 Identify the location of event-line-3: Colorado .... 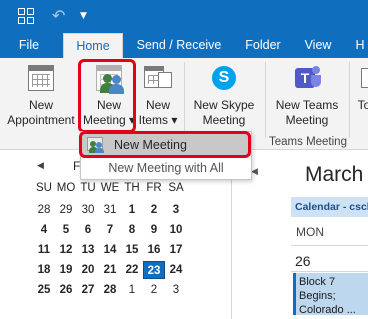
(327, 309).